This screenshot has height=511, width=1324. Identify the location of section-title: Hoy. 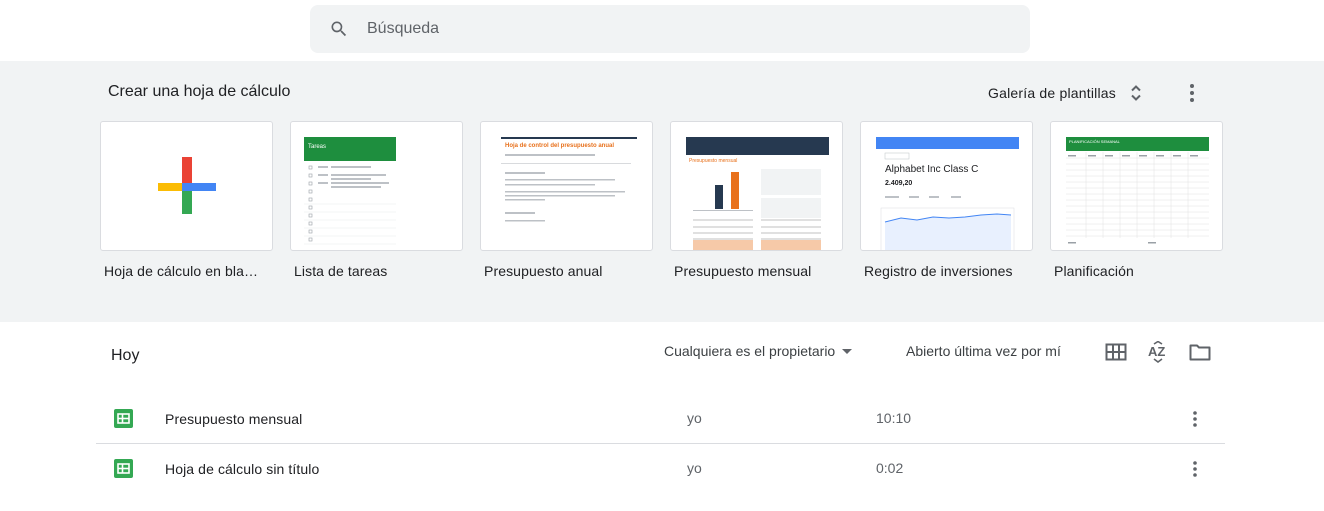
(125, 355).